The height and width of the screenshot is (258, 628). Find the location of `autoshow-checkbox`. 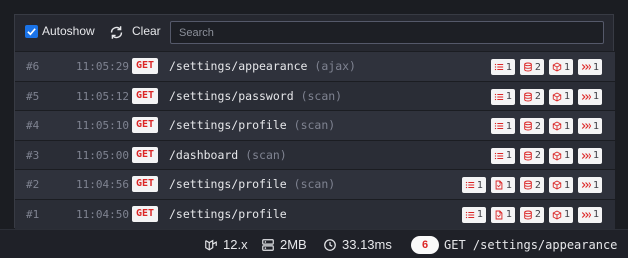

autoshow-checkbox is located at coordinates (31, 31).